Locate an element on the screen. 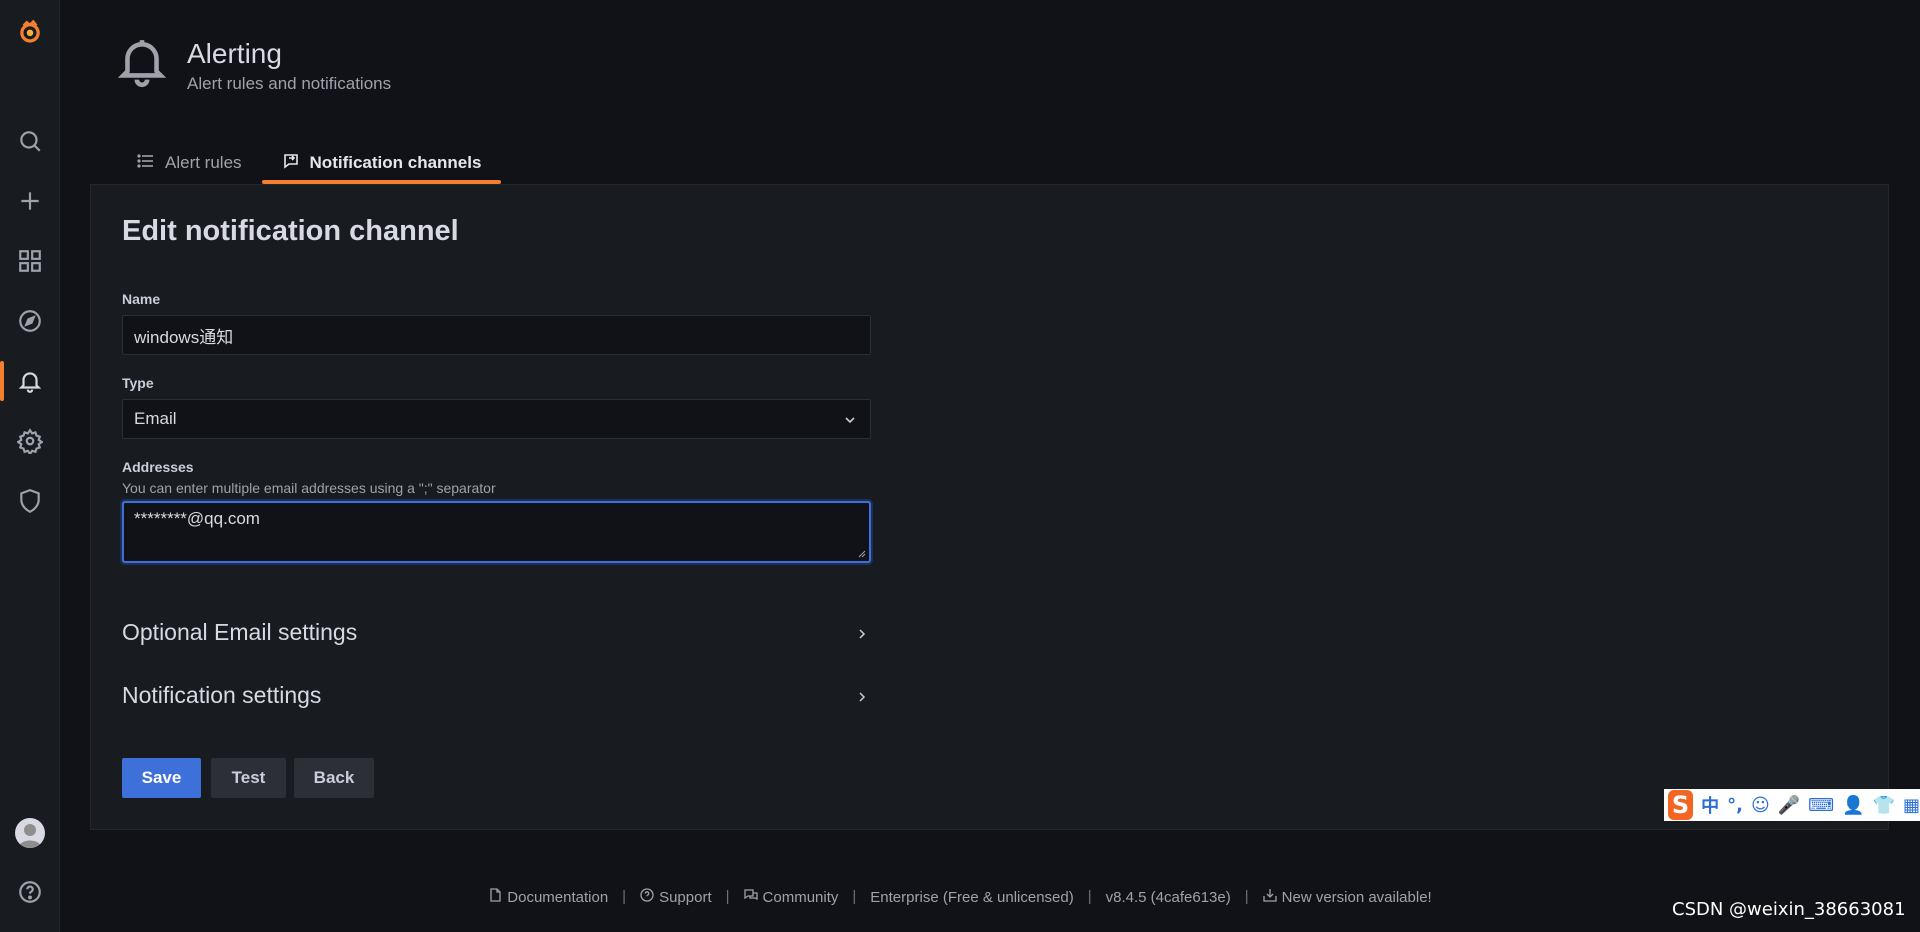 The width and height of the screenshot is (1920, 932). optional-email-settings-label: Optional Email settings is located at coordinates (240, 631).